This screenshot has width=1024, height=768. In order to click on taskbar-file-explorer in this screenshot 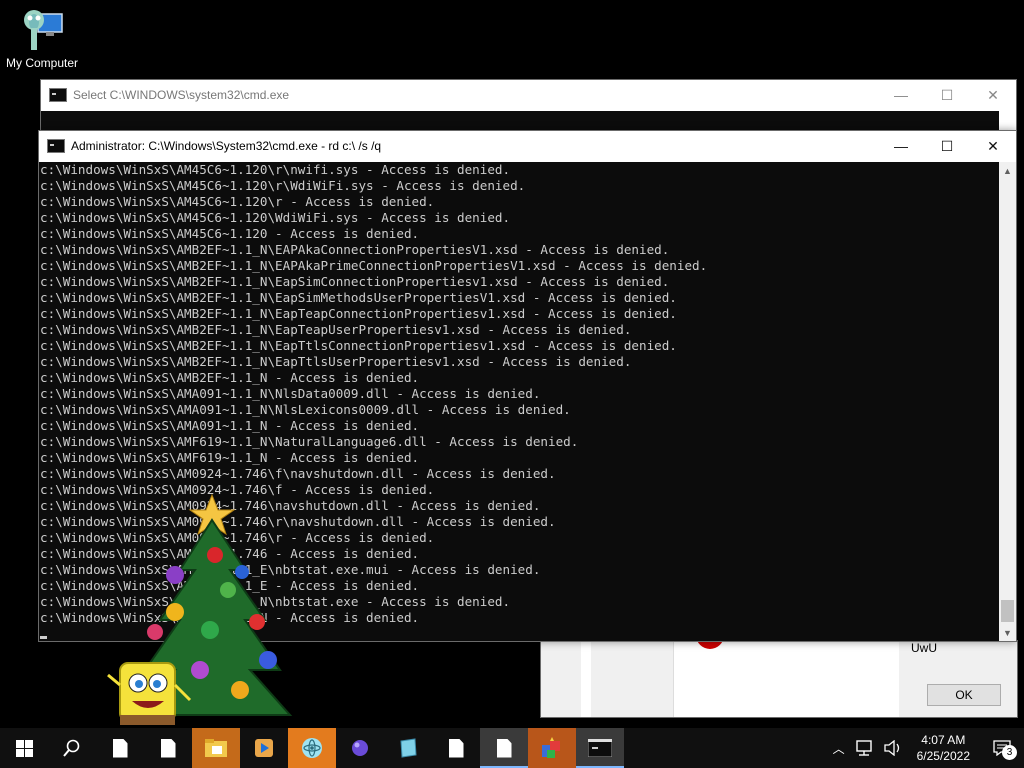, I will do `click(216, 748)`.